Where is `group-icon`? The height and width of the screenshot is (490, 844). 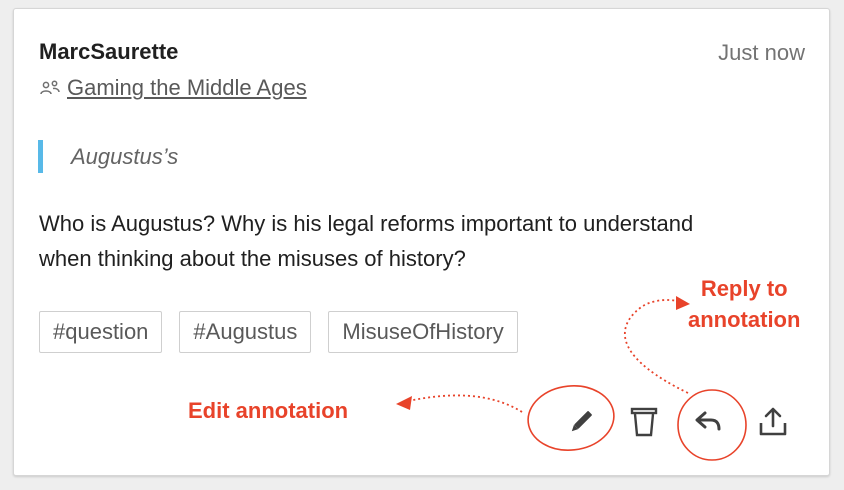
group-icon is located at coordinates (50, 87).